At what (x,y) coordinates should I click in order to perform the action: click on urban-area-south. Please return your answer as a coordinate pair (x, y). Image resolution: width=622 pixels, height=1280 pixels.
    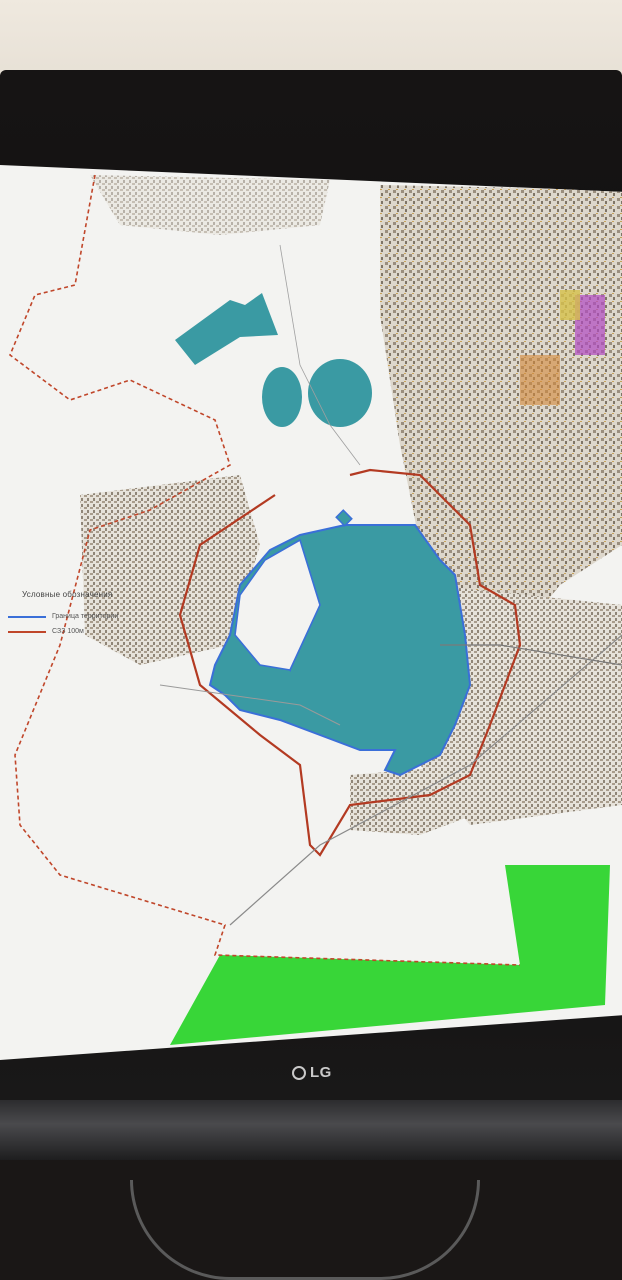
    Looking at the image, I should click on (425, 800).